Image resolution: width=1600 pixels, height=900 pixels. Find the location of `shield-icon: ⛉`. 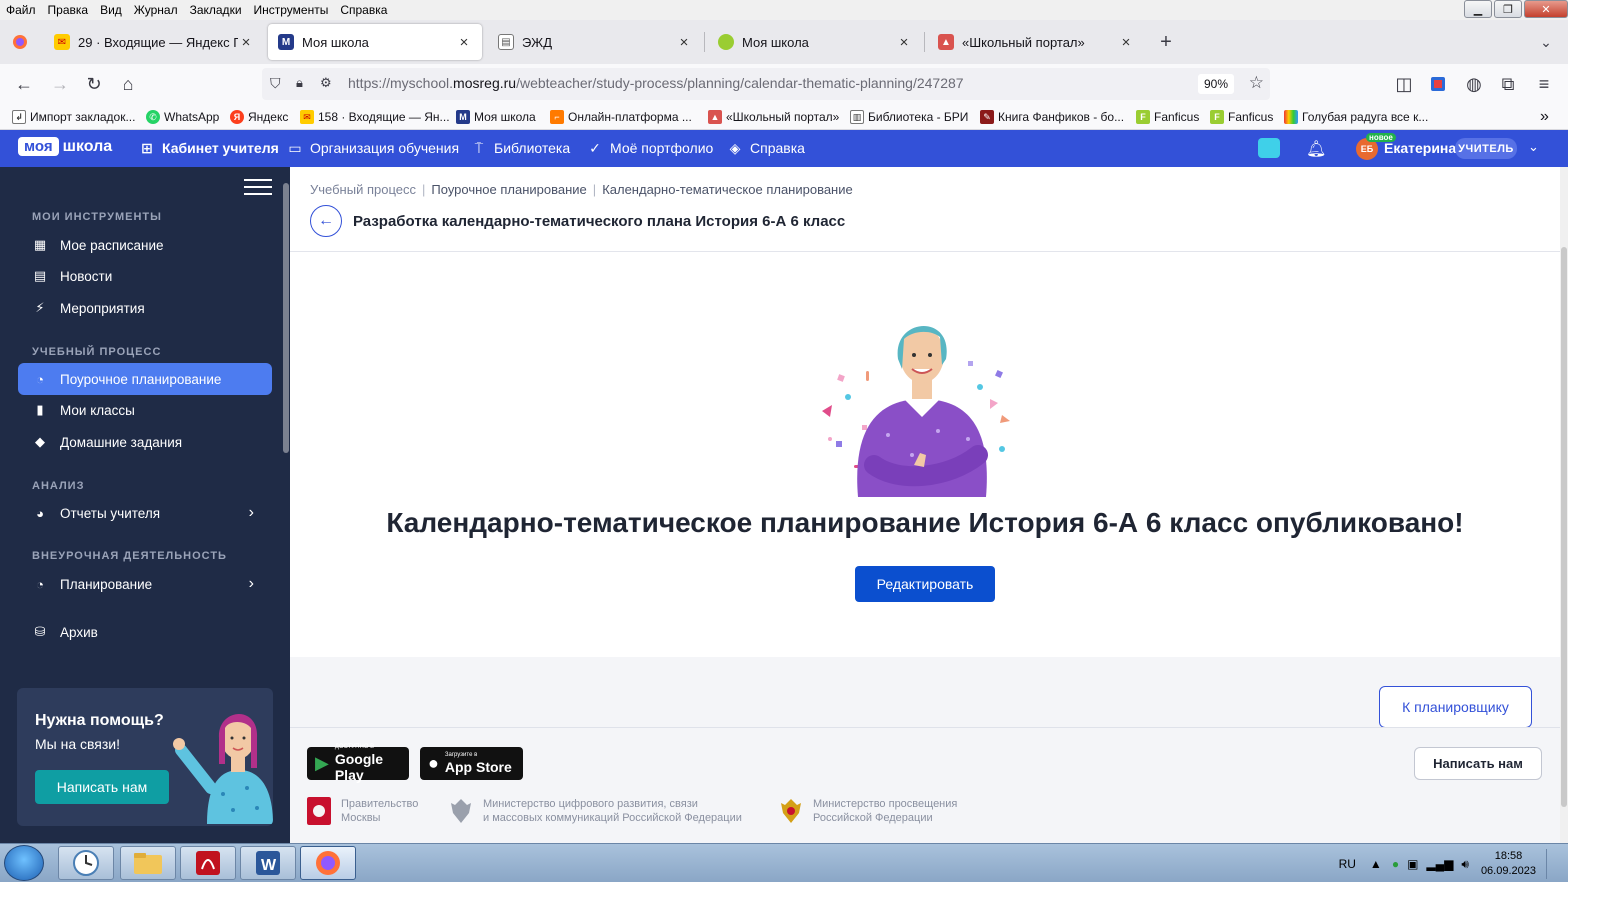

shield-icon: ⛉ is located at coordinates (275, 83).